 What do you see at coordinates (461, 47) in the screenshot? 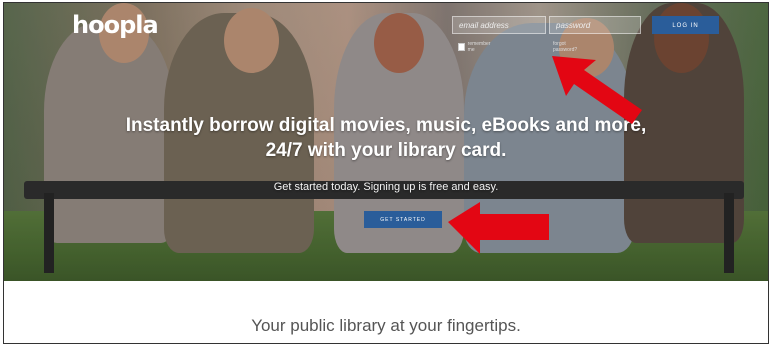
I see `remember-me-checkbox` at bounding box center [461, 47].